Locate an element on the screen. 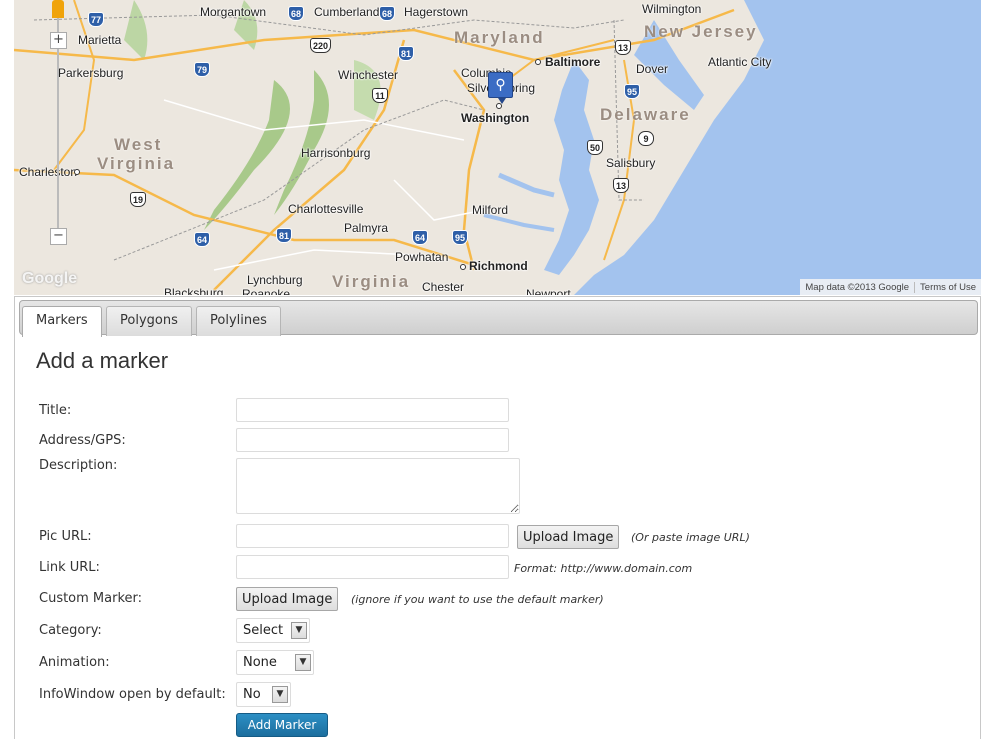  tab-polylines: Polylines is located at coordinates (238, 321).